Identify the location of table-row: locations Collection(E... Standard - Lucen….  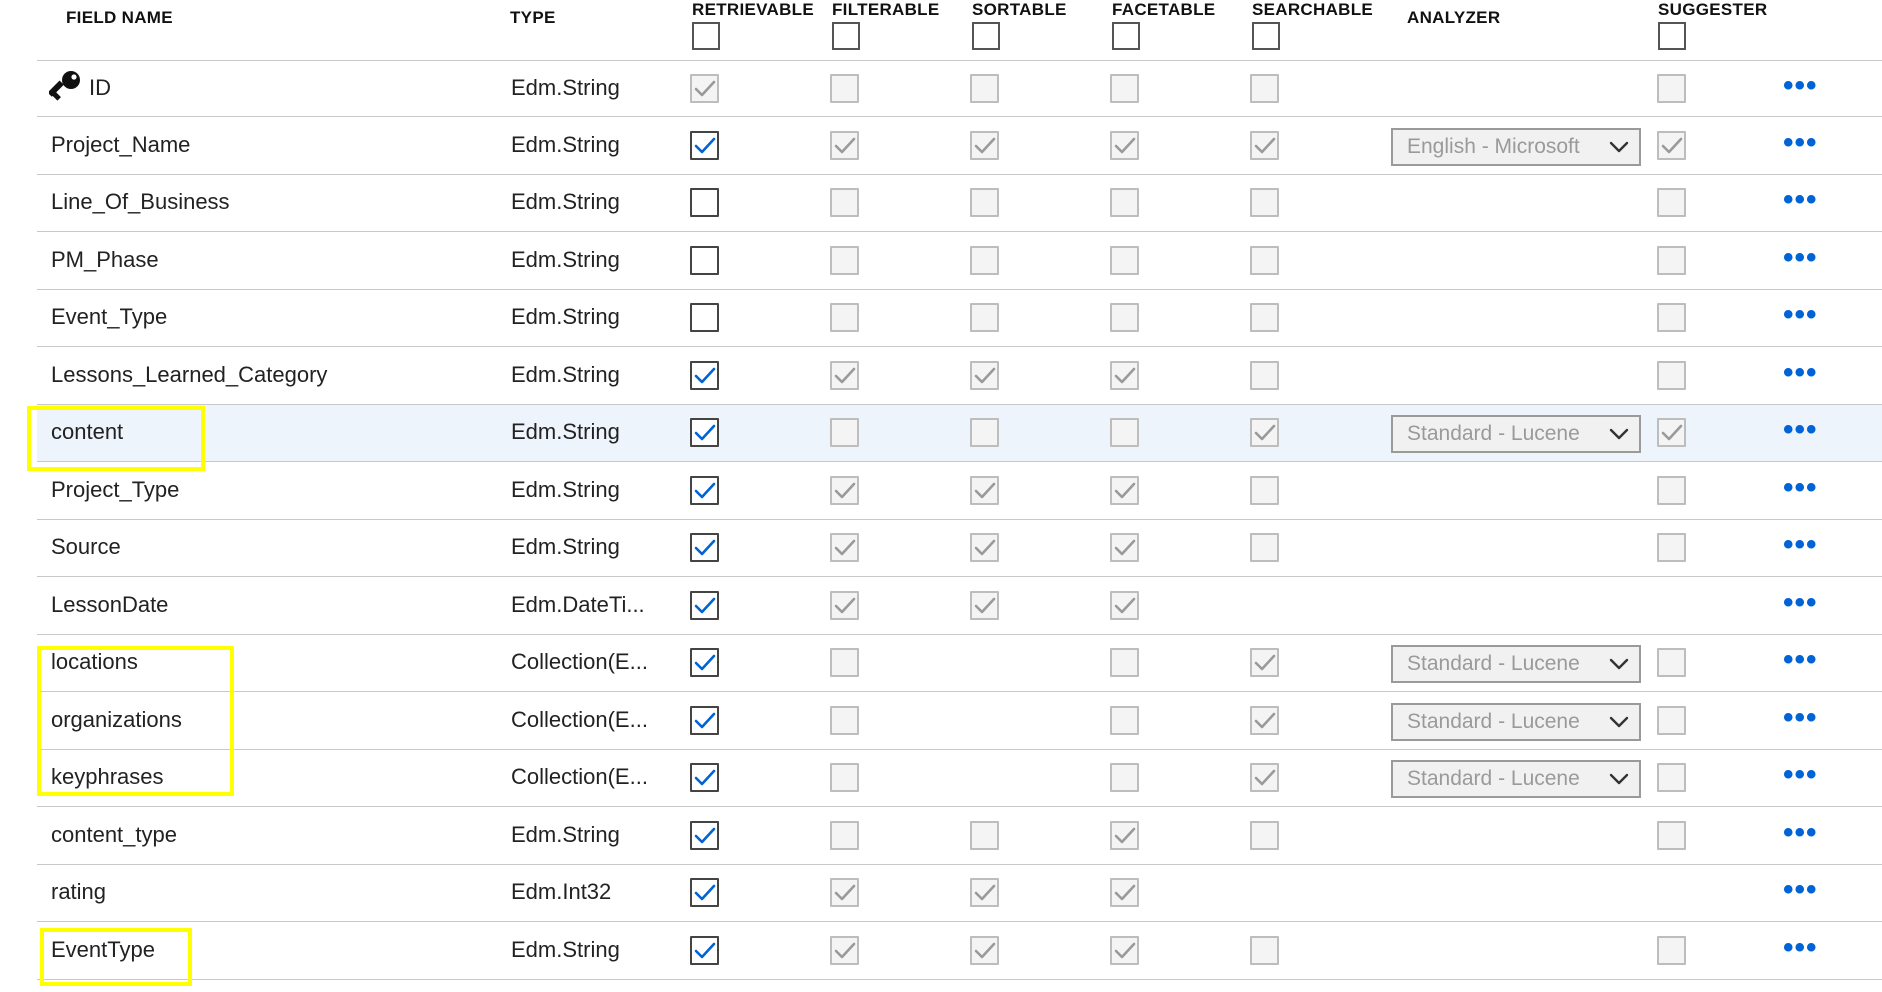
(959, 663).